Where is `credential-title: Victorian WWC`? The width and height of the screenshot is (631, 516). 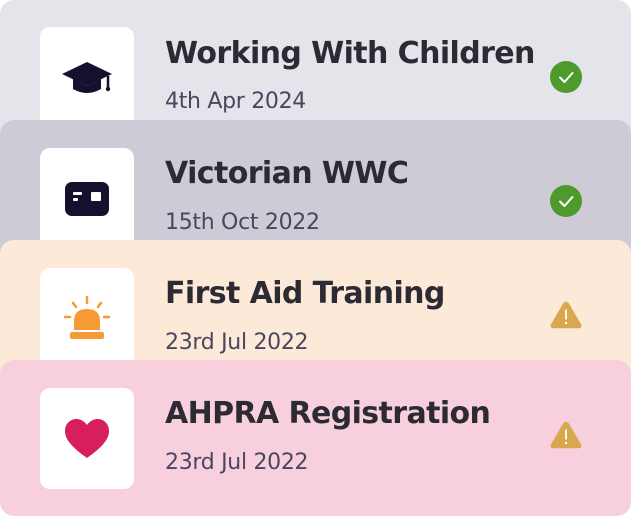 credential-title: Victorian WWC is located at coordinates (287, 173).